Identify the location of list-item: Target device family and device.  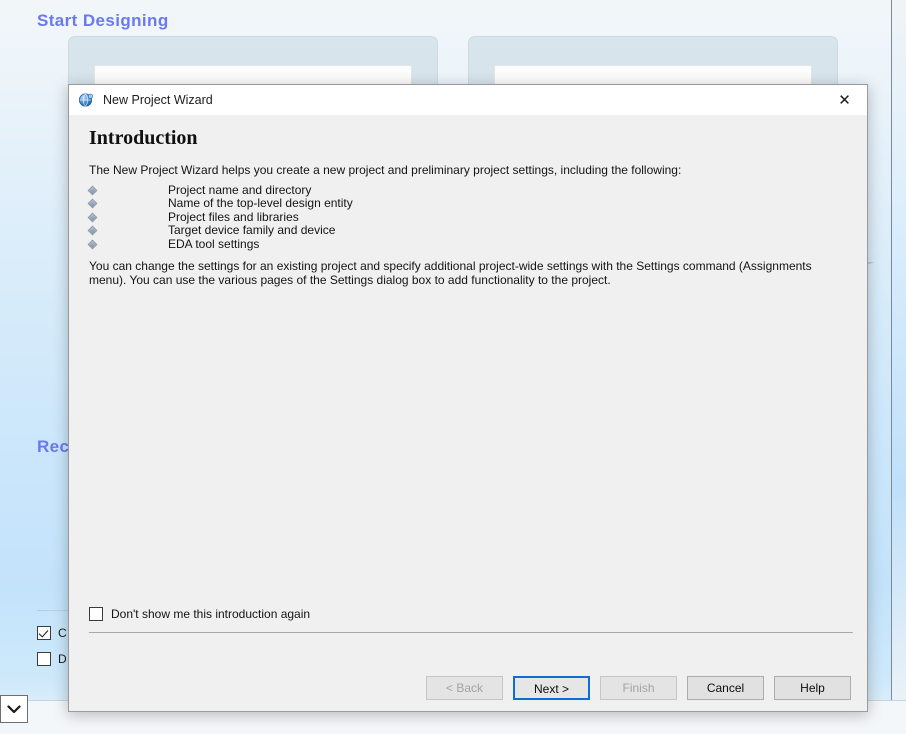
(467, 230).